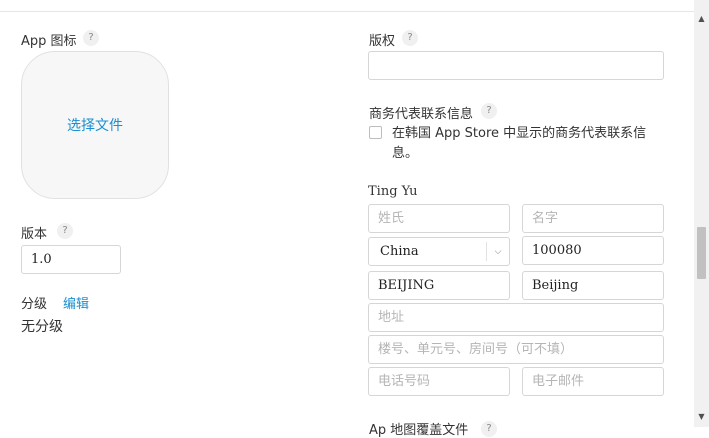  Describe the element at coordinates (701, 253) in the screenshot. I see `scrollbar-thumb` at that location.